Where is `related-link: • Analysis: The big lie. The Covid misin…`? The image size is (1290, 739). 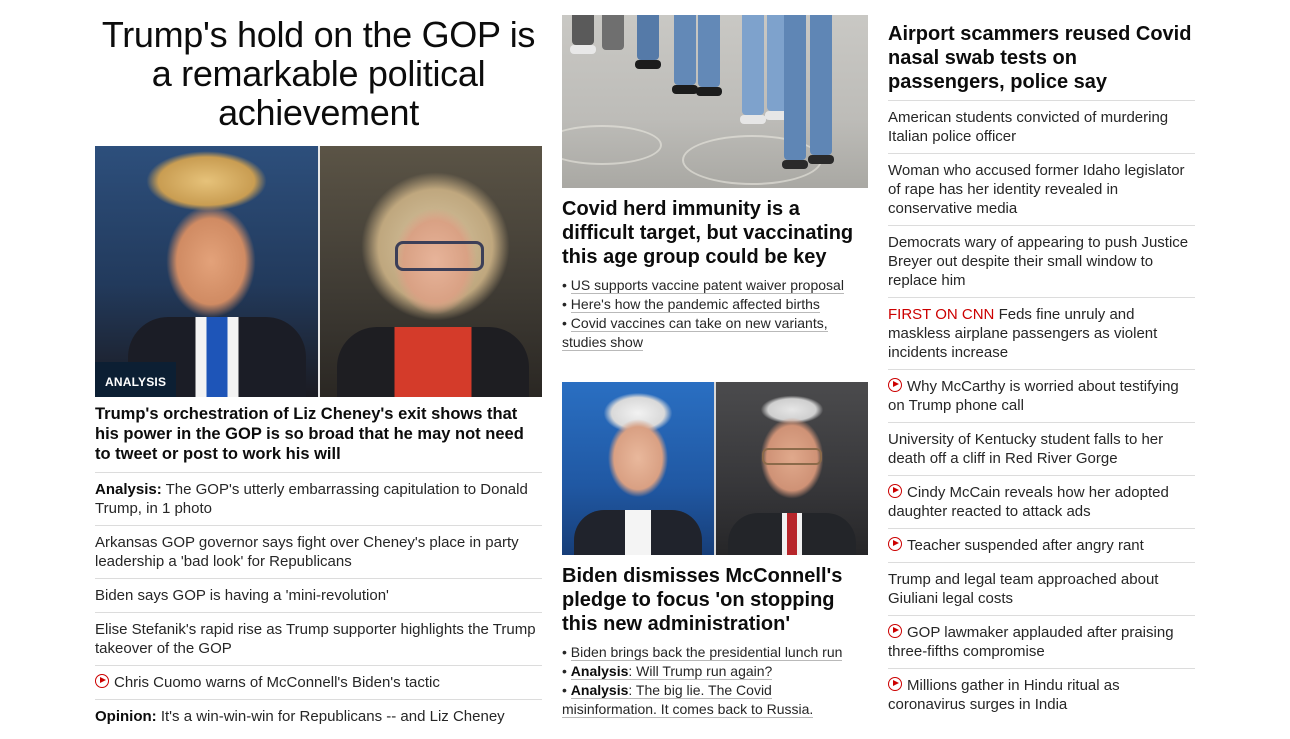 related-link: • Analysis: The big lie. The Covid misin… is located at coordinates (715, 700).